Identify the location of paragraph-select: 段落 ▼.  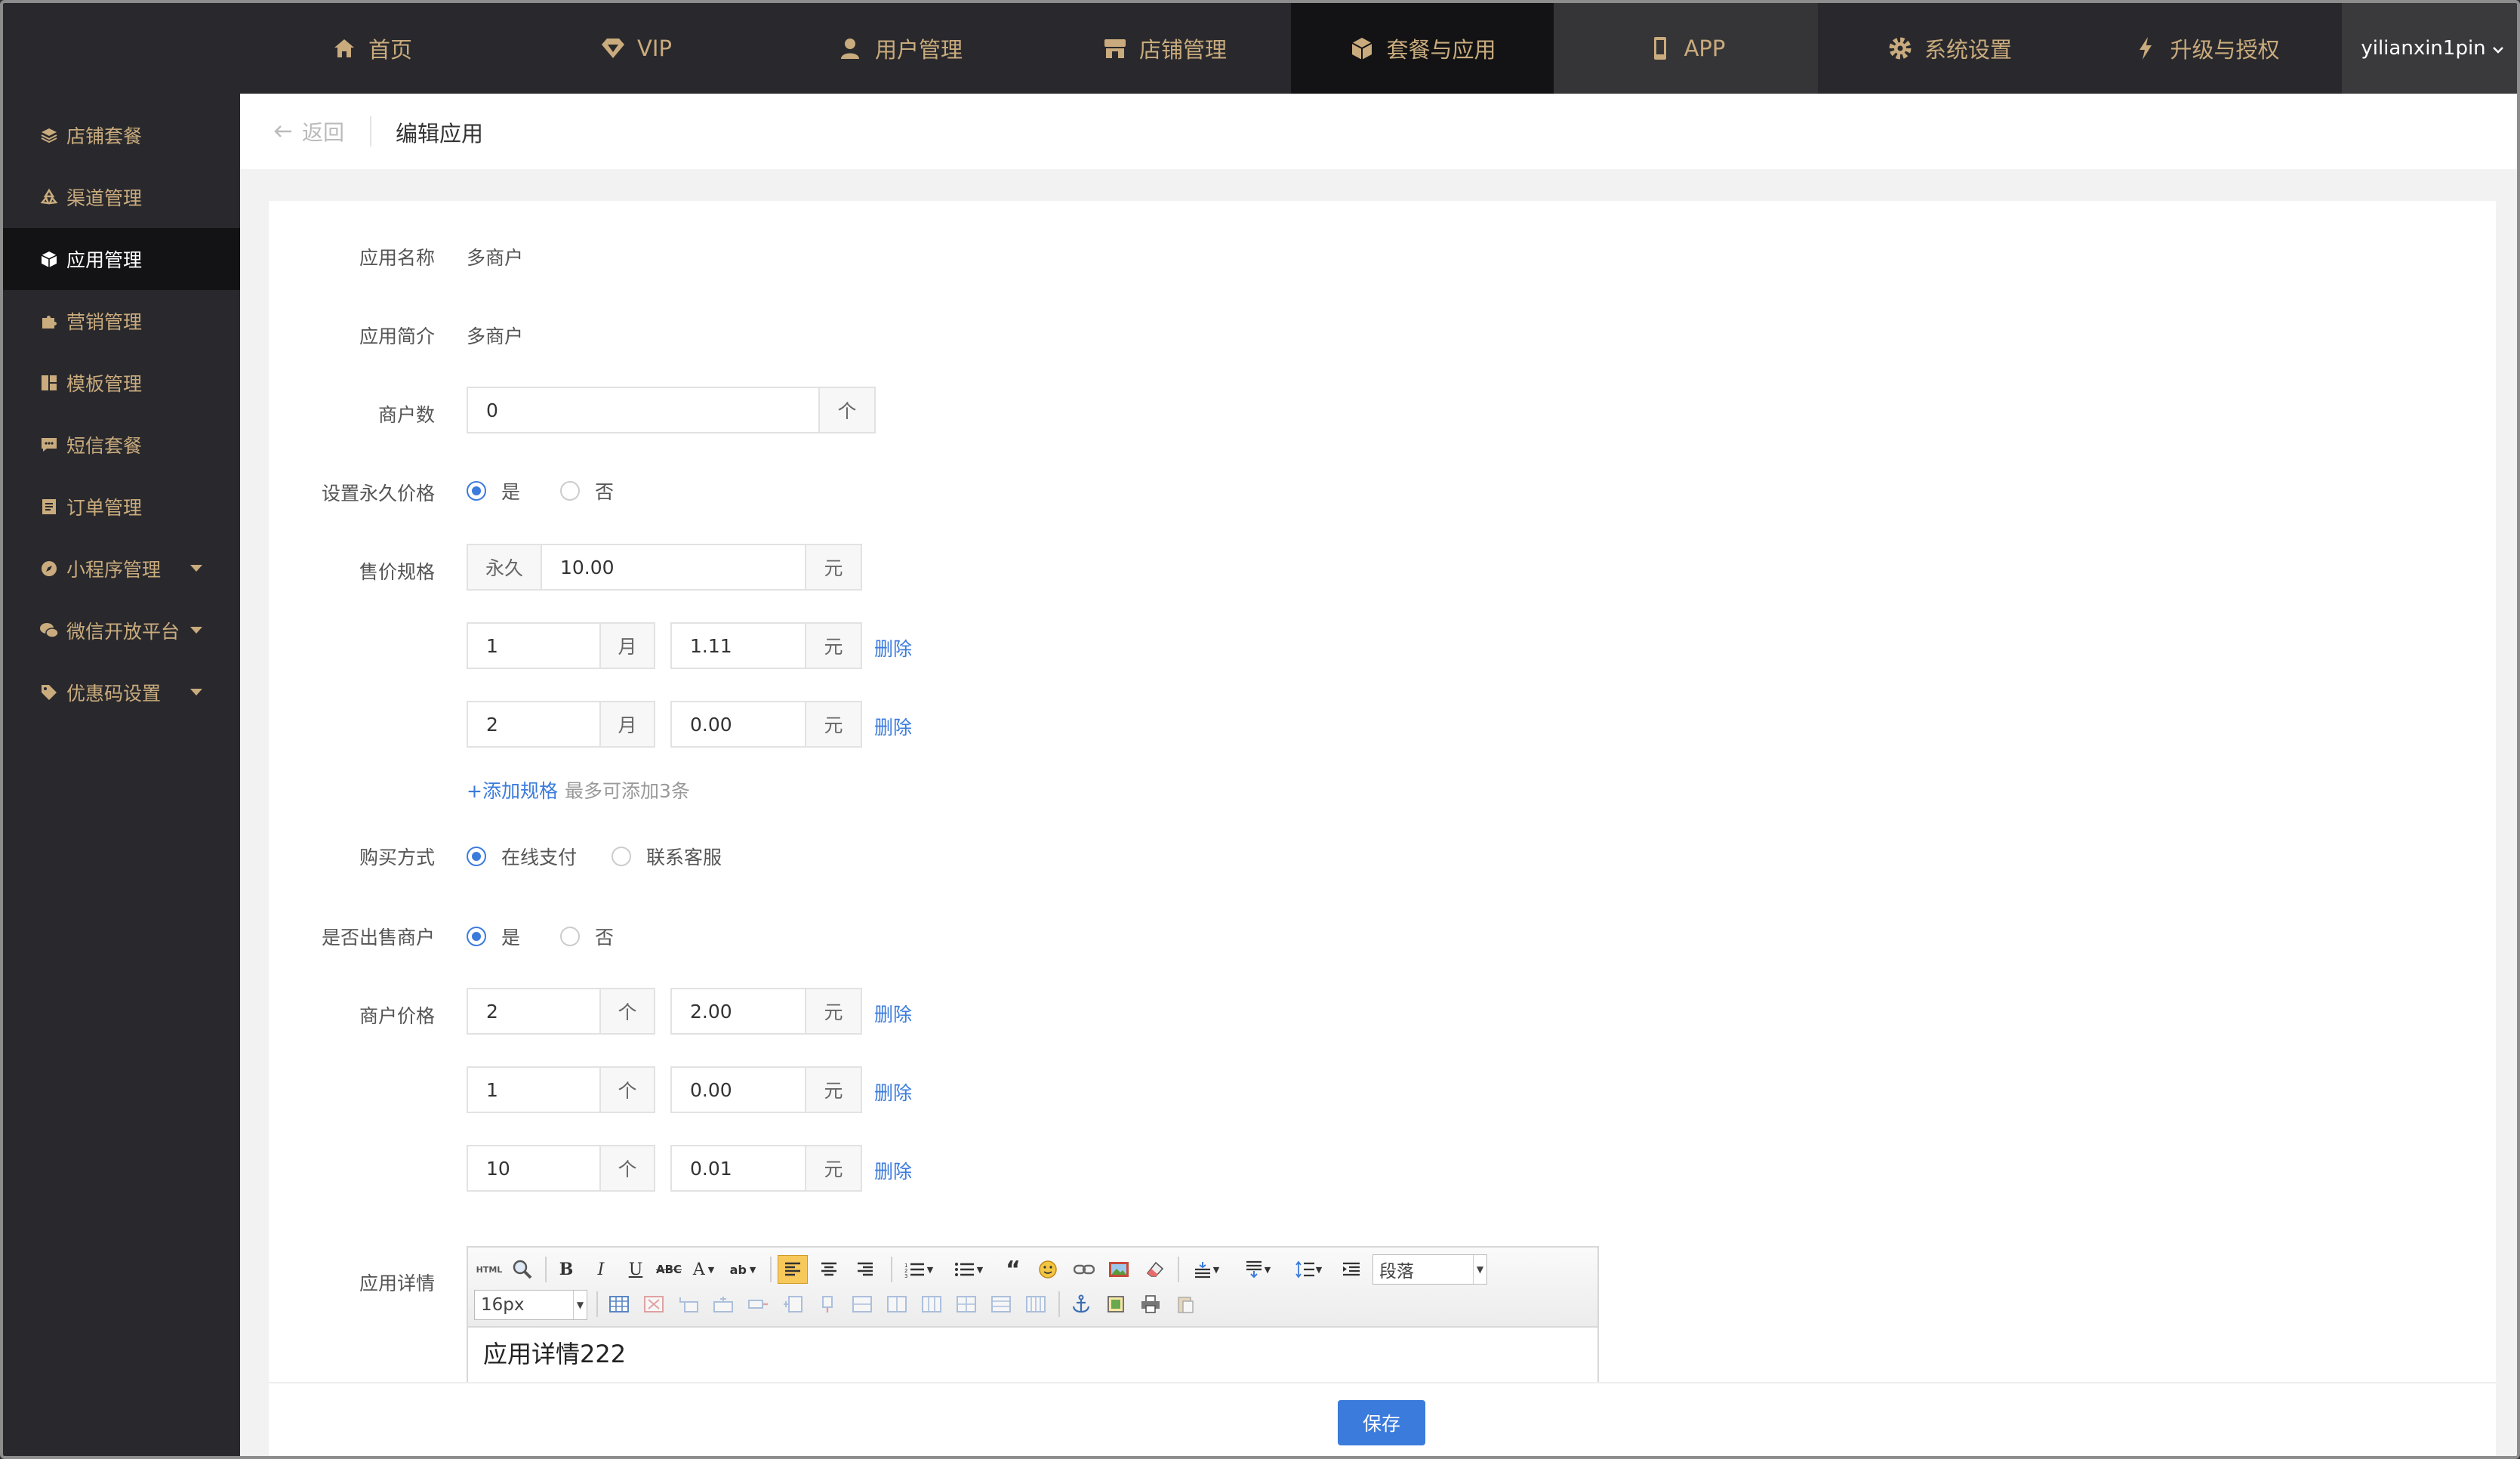
(1429, 1269).